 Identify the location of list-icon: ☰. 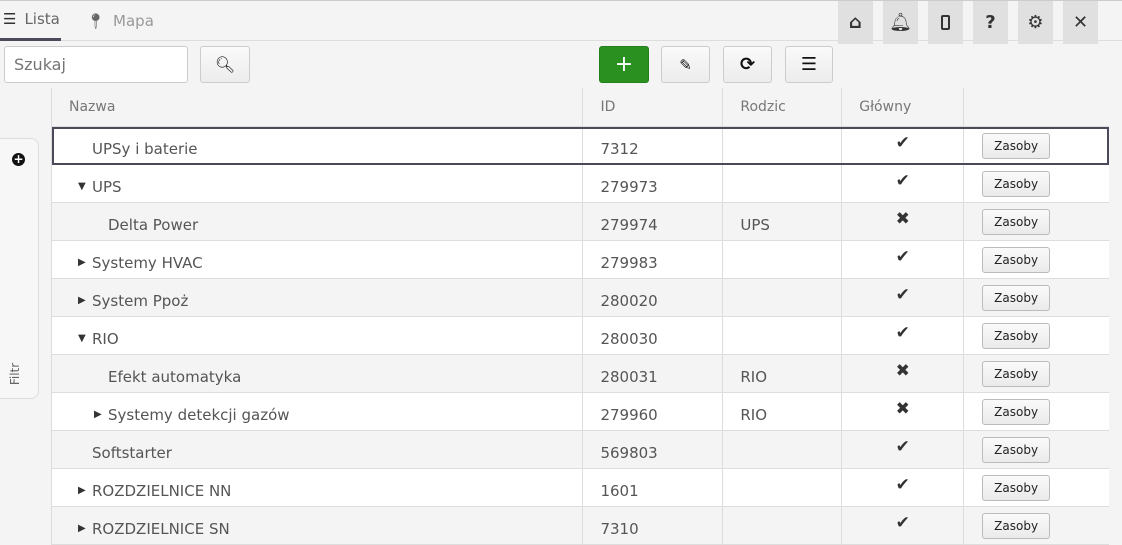
(10, 19).